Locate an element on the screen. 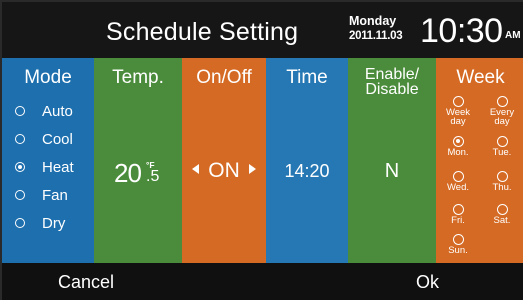 The image size is (523, 300). onoff-value: ON is located at coordinates (224, 170).